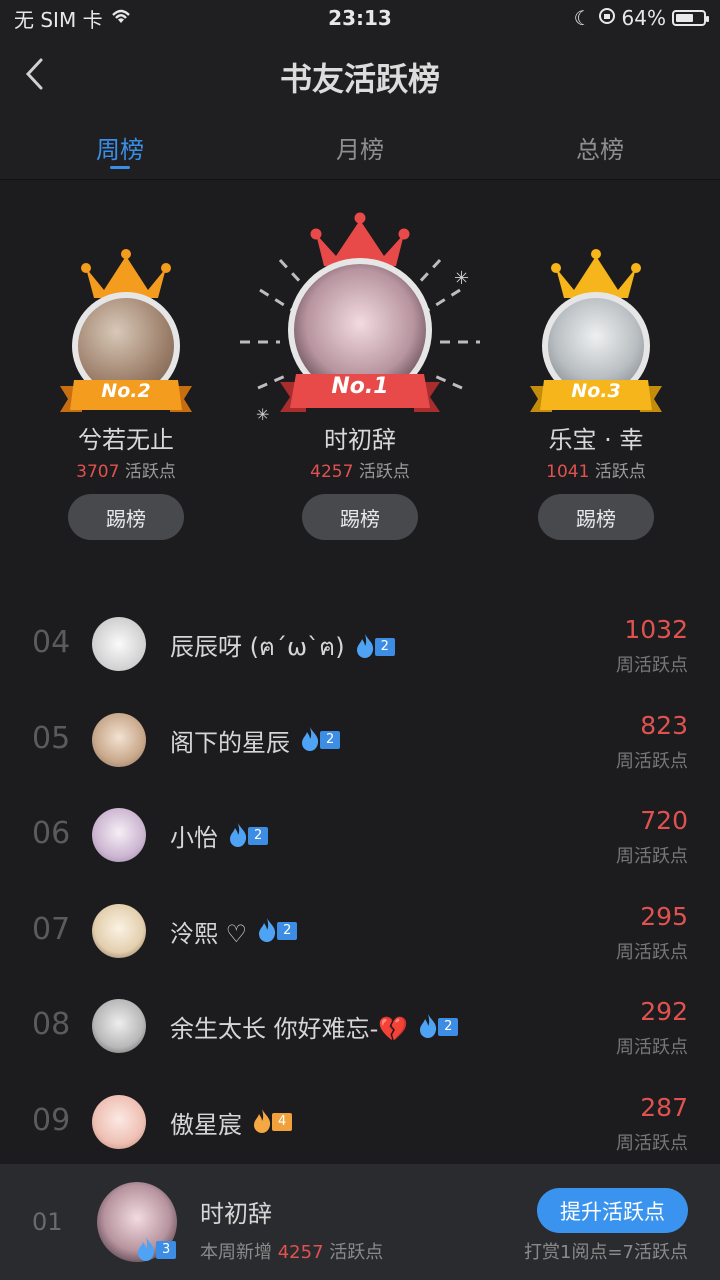  I want to click on tab-monthly: 月榜, so click(360, 146).